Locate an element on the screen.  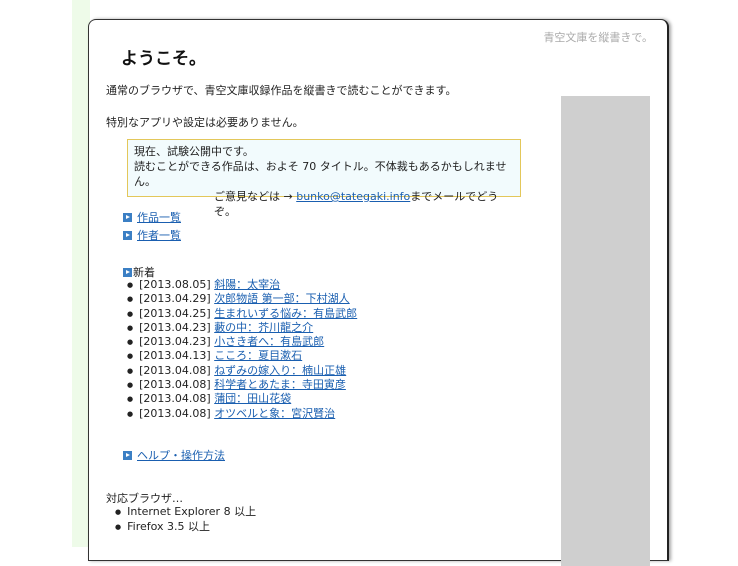
news-link: 藪の中：芥川龍之介 is located at coordinates (263, 327).